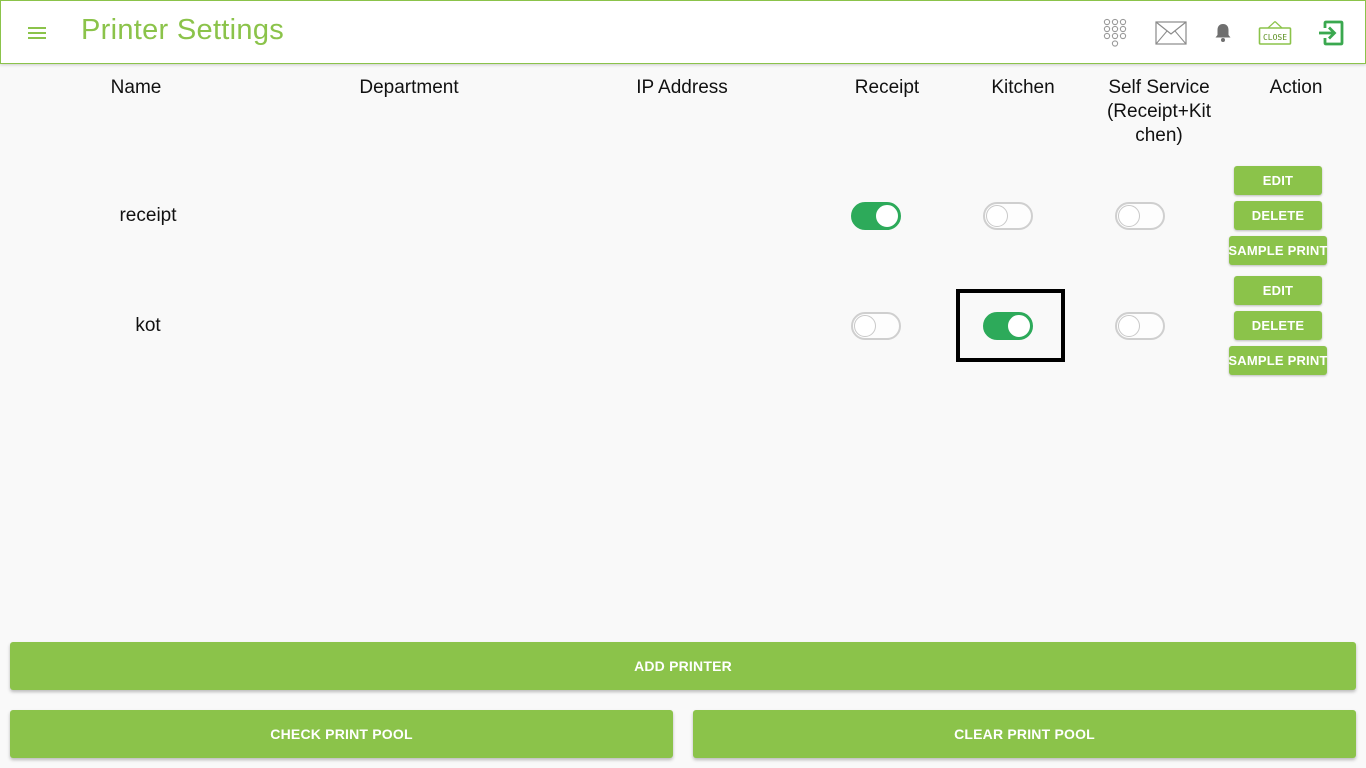 This screenshot has height=768, width=1366. What do you see at coordinates (1024, 734) in the screenshot?
I see `clear-print-pool-button: CLEAR PRINT POOL` at bounding box center [1024, 734].